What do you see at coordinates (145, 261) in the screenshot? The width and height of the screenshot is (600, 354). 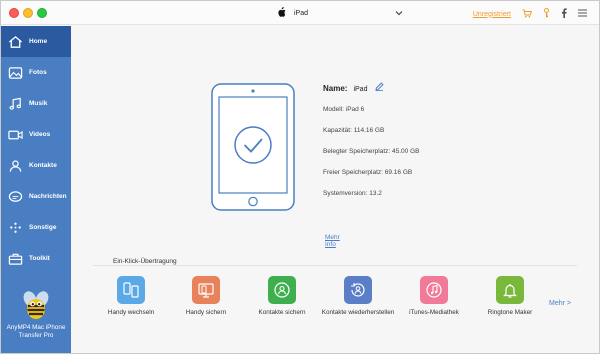 I see `oneclick-title: Ein-Klick-Übertragung` at bounding box center [145, 261].